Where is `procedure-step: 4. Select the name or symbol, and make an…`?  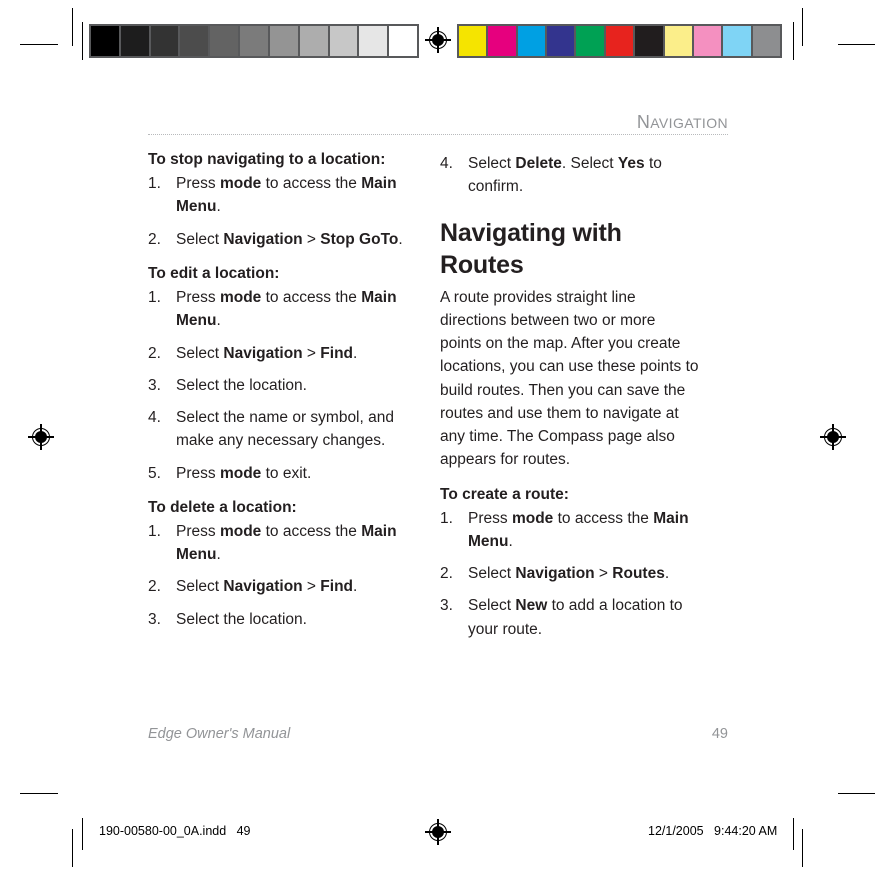 procedure-step: 4. Select the name or symbol, and make an… is located at coordinates (278, 429).